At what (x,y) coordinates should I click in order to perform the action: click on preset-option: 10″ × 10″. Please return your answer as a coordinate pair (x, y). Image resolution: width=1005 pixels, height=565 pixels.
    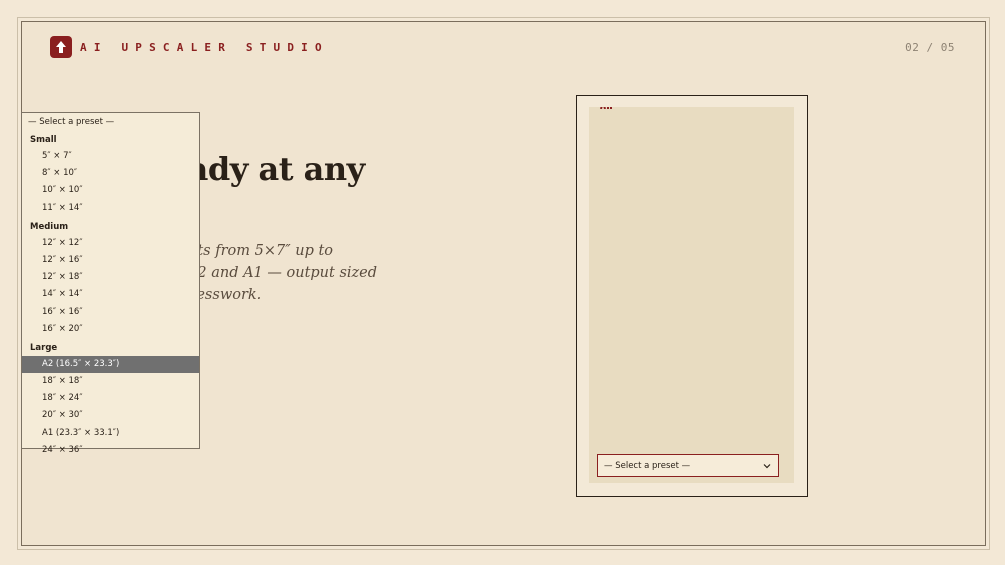
    Looking at the image, I should click on (110, 190).